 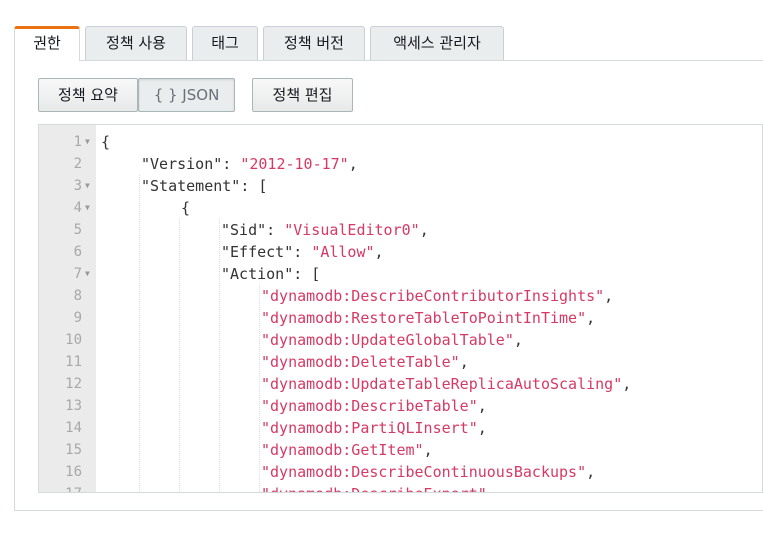 What do you see at coordinates (73, 450) in the screenshot?
I see `line-number: 15` at bounding box center [73, 450].